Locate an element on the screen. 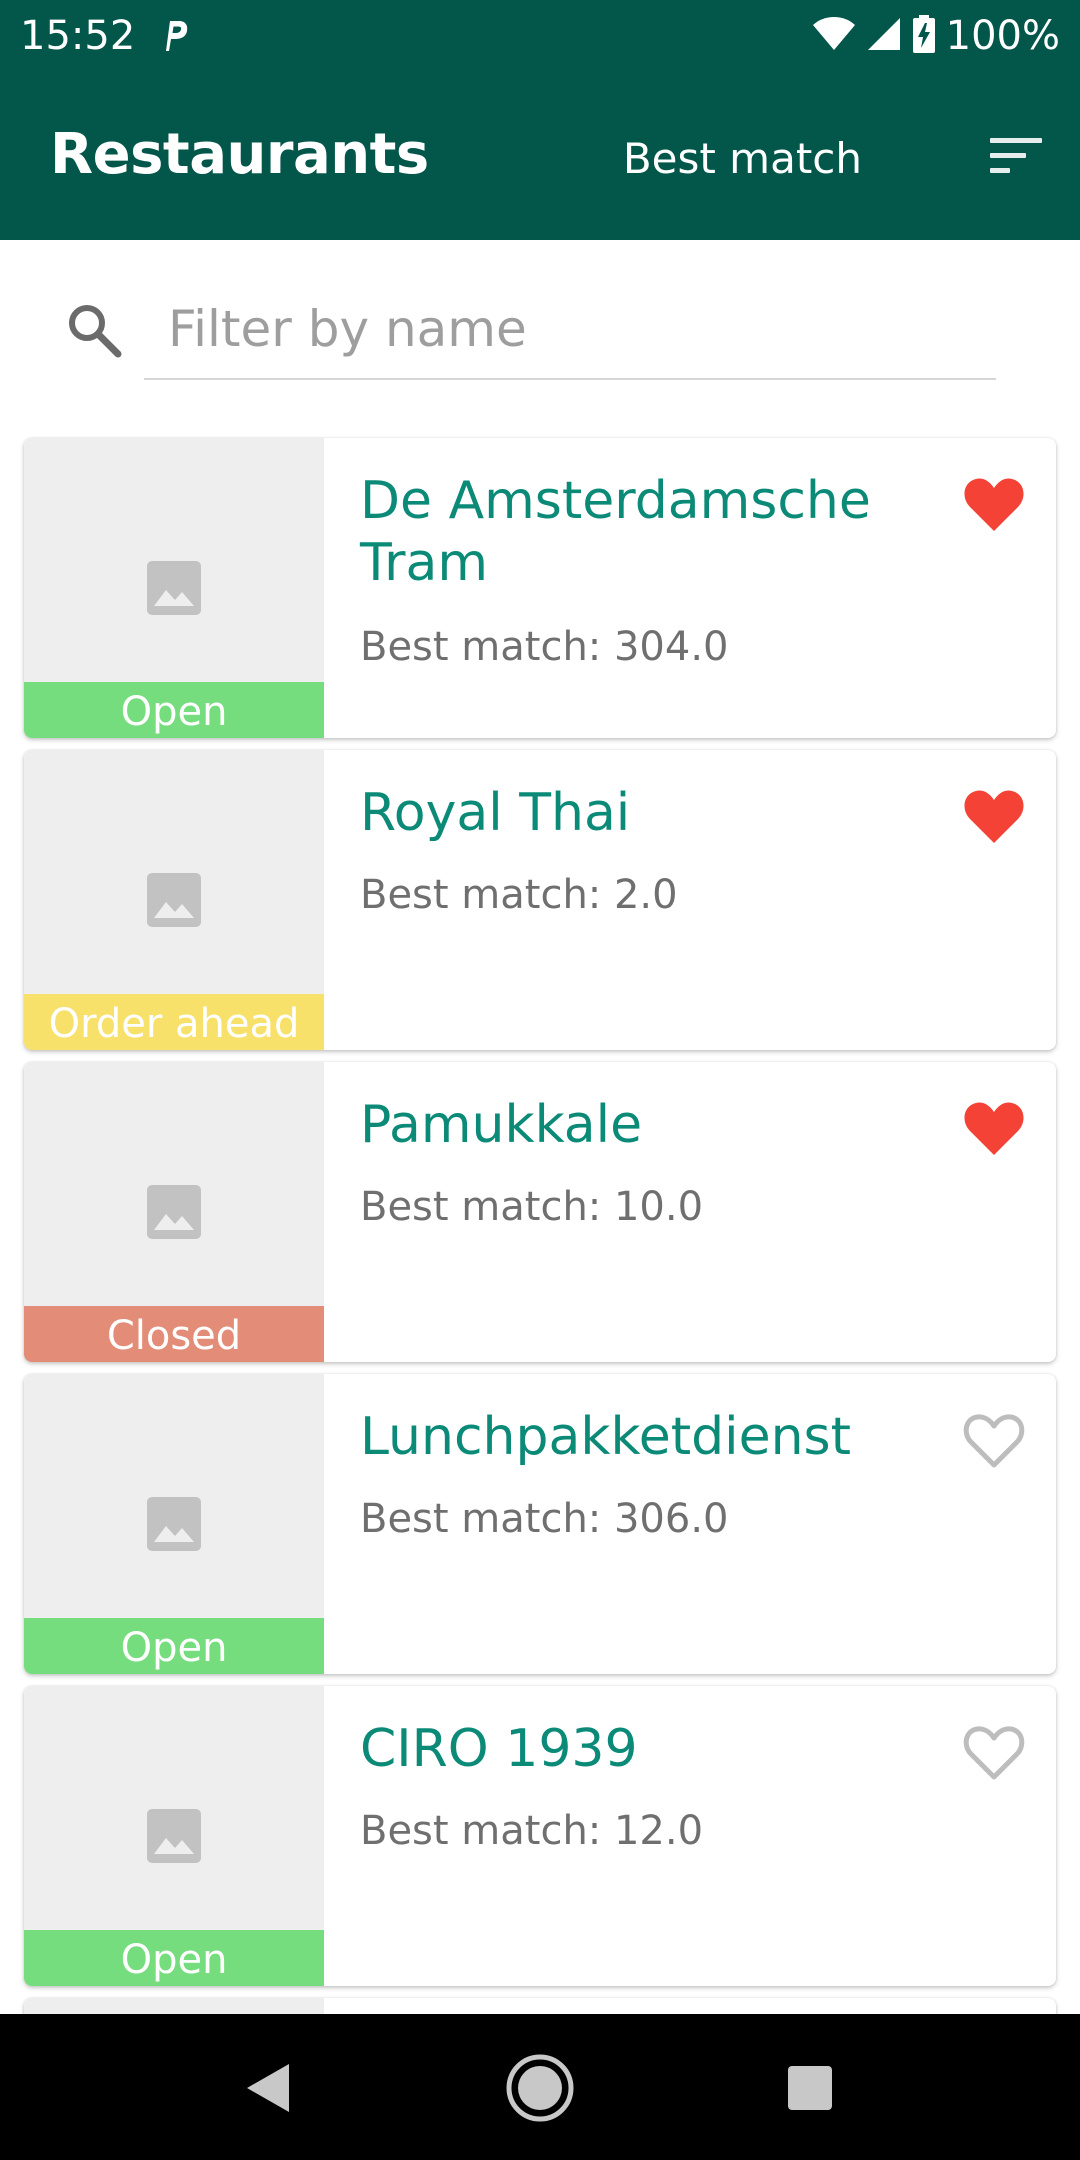 The width and height of the screenshot is (1080, 2160). sort-mode-button: Best match is located at coordinates (742, 158).